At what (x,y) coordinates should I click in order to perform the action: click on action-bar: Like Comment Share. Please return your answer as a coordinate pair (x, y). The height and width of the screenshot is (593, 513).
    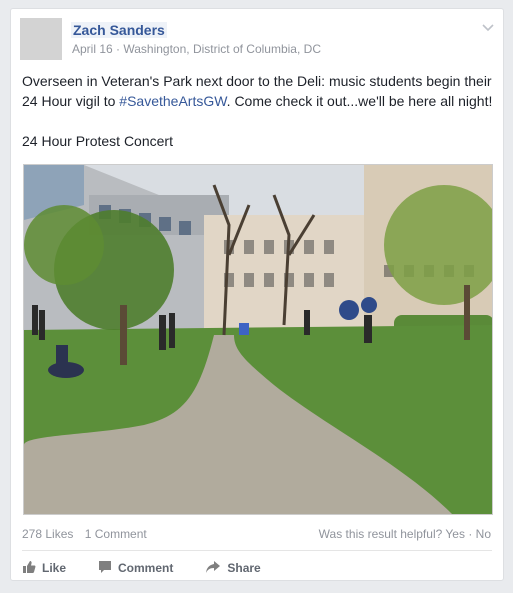
    Looking at the image, I should click on (157, 568).